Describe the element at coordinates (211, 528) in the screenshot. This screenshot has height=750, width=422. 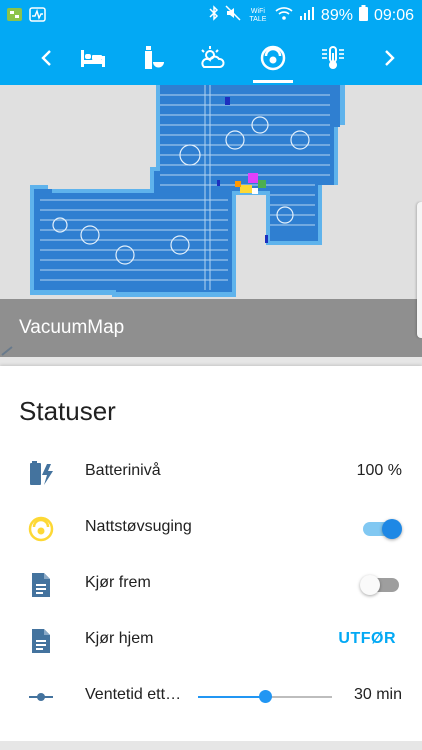
I see `status-row-night-vacuum: Nattstøvsuging` at that location.